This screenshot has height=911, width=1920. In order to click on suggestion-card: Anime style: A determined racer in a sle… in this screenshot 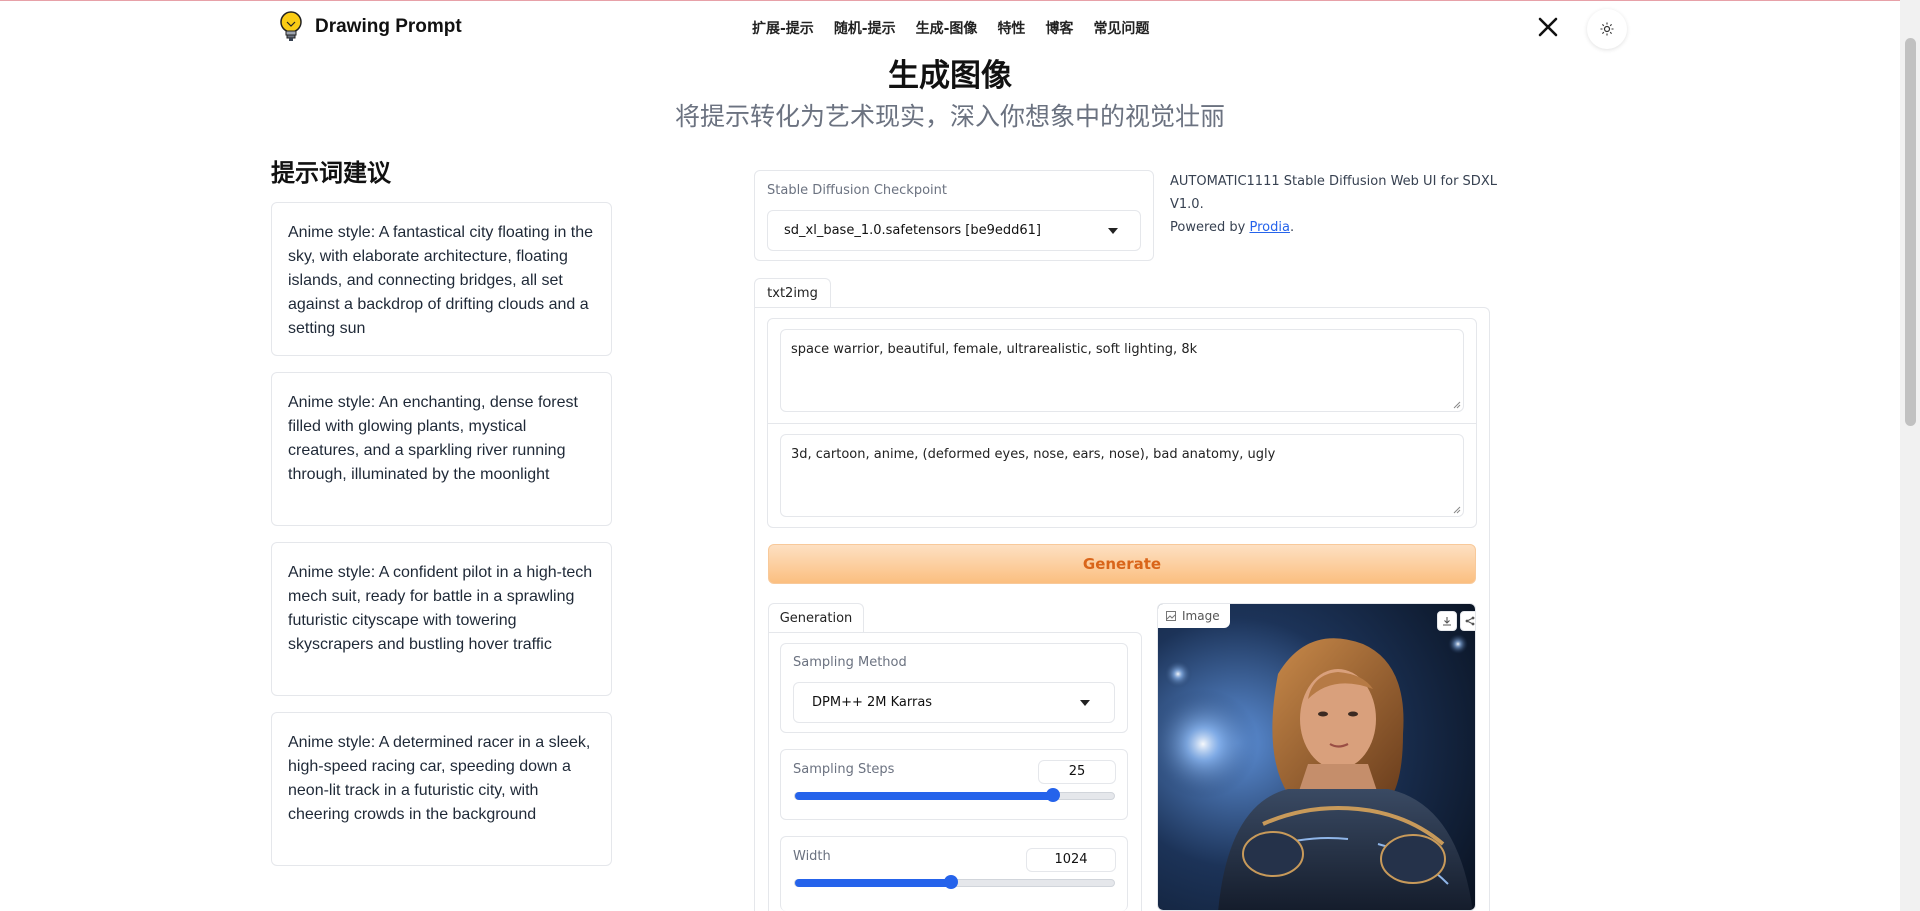, I will do `click(441, 789)`.